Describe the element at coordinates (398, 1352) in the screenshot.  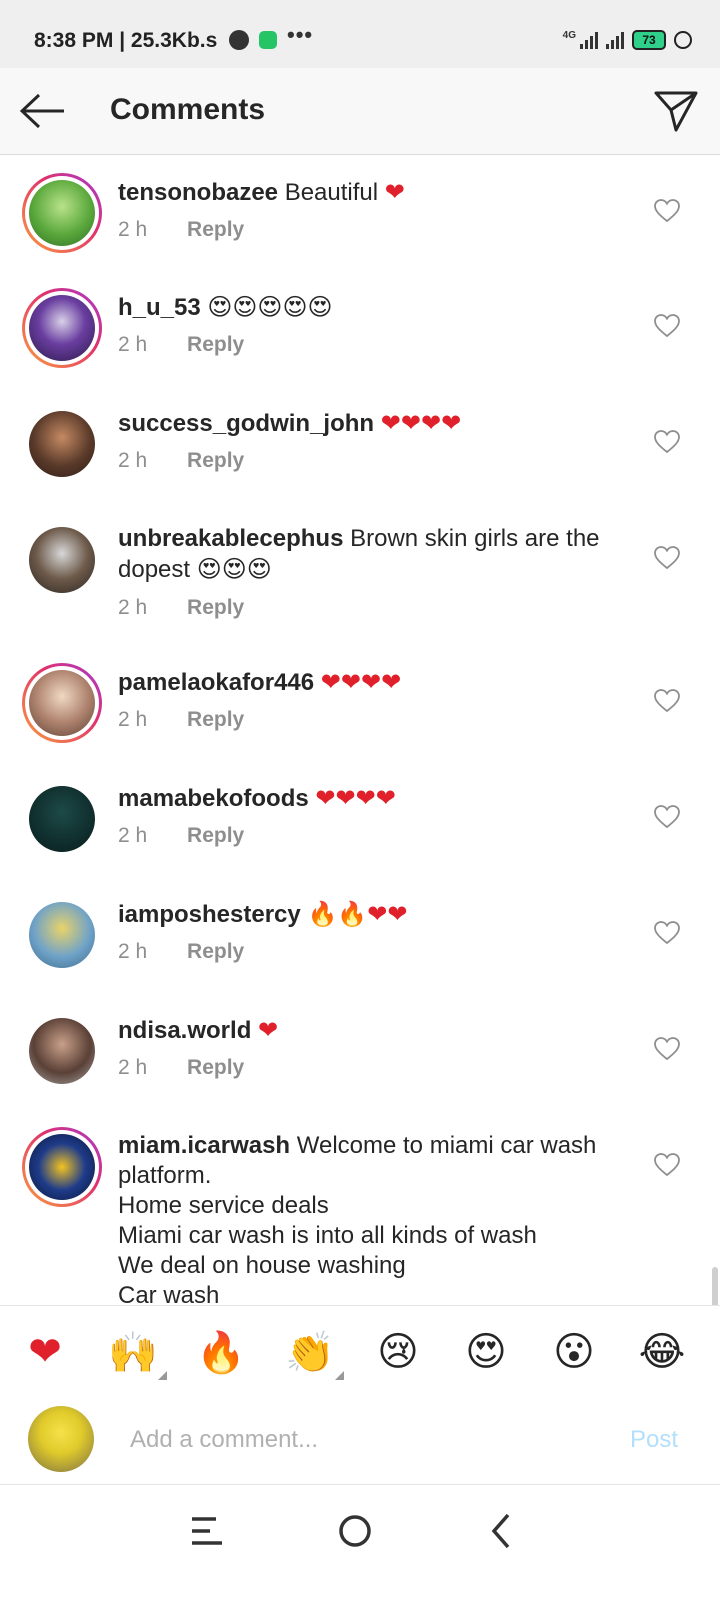
I see `emoji-crying-button: 😢` at that location.